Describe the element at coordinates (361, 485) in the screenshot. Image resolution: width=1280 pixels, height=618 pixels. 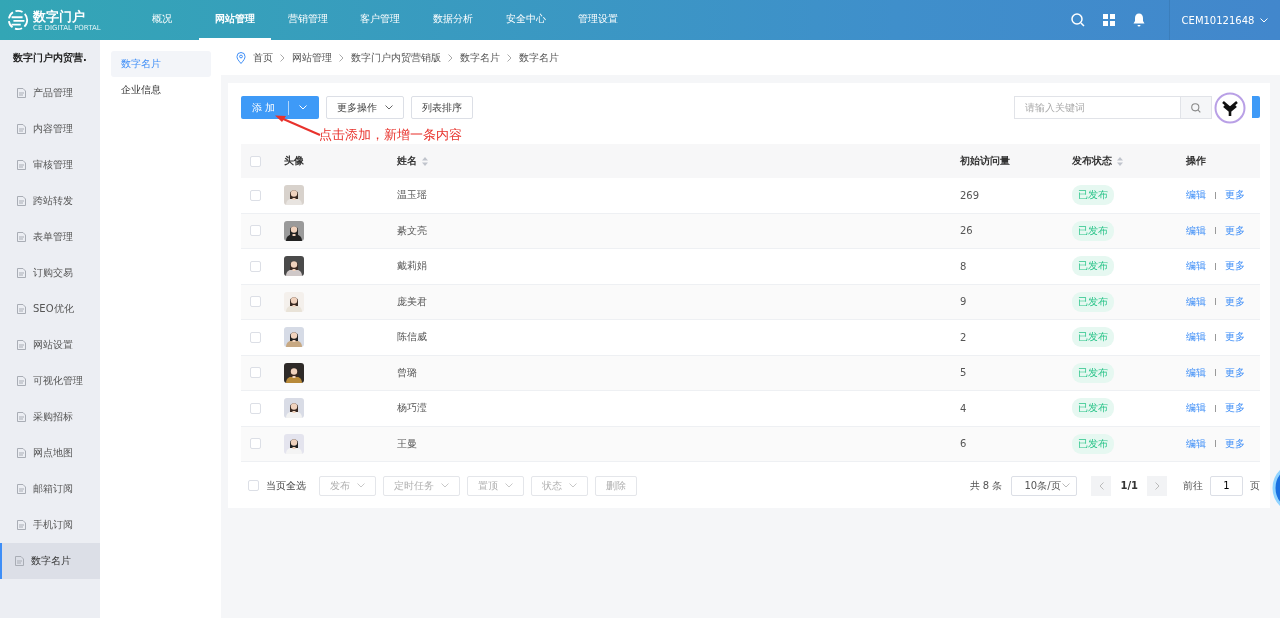
I see `chevron-down-icon` at that location.